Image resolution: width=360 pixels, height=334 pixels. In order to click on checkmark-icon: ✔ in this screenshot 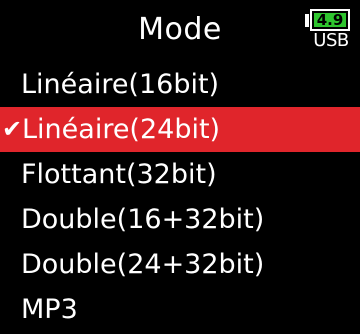, I will do `click(12, 129)`.